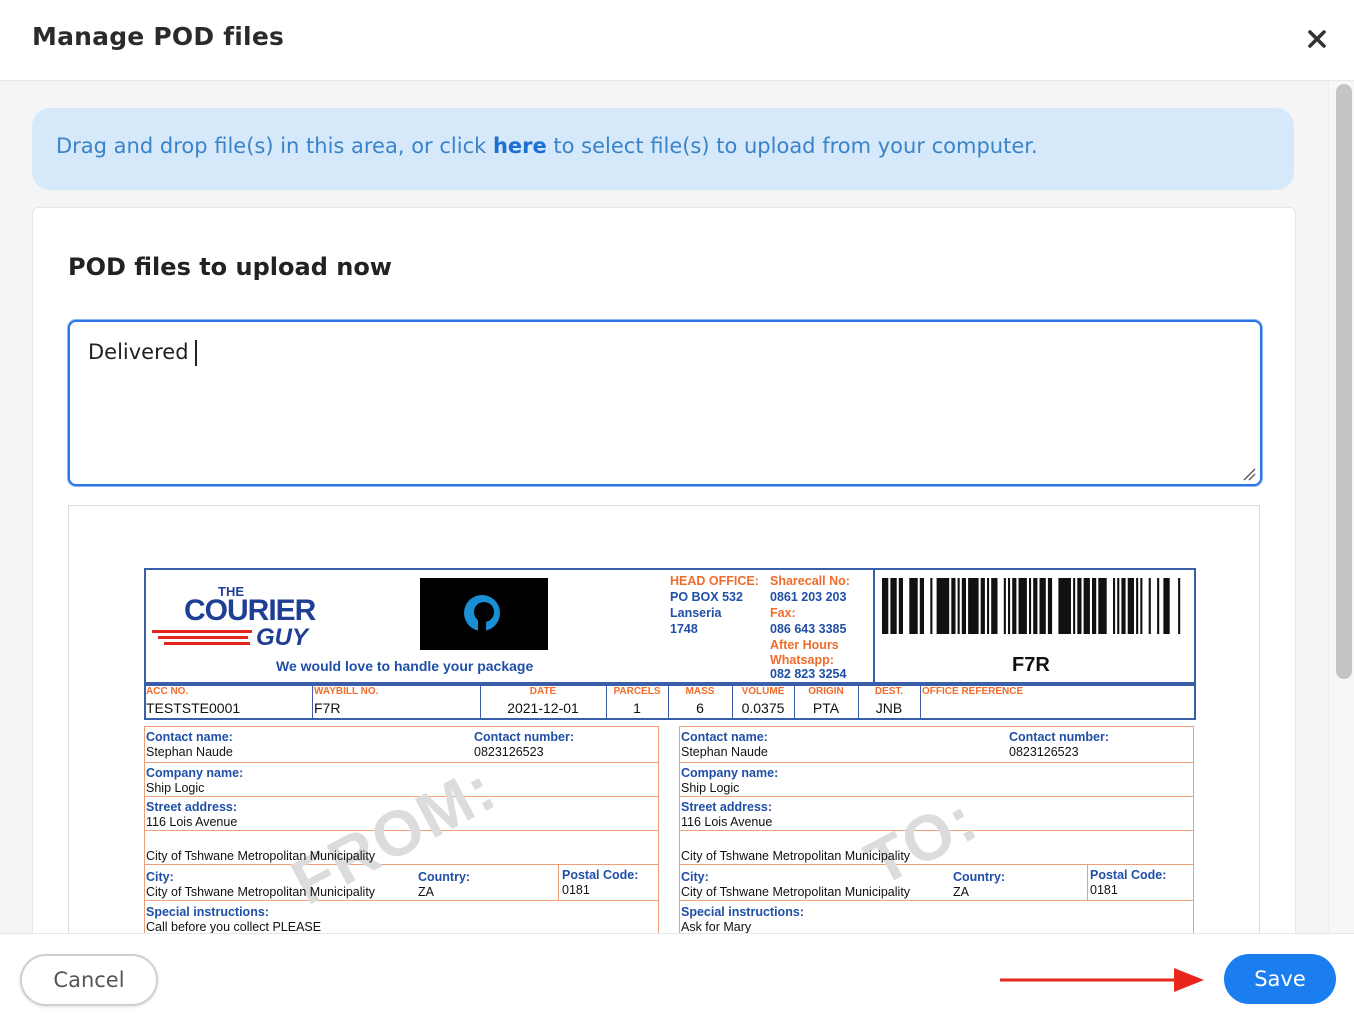 The width and height of the screenshot is (1354, 1021). I want to click on from-contact-name-label: Contact name:, so click(189, 737).